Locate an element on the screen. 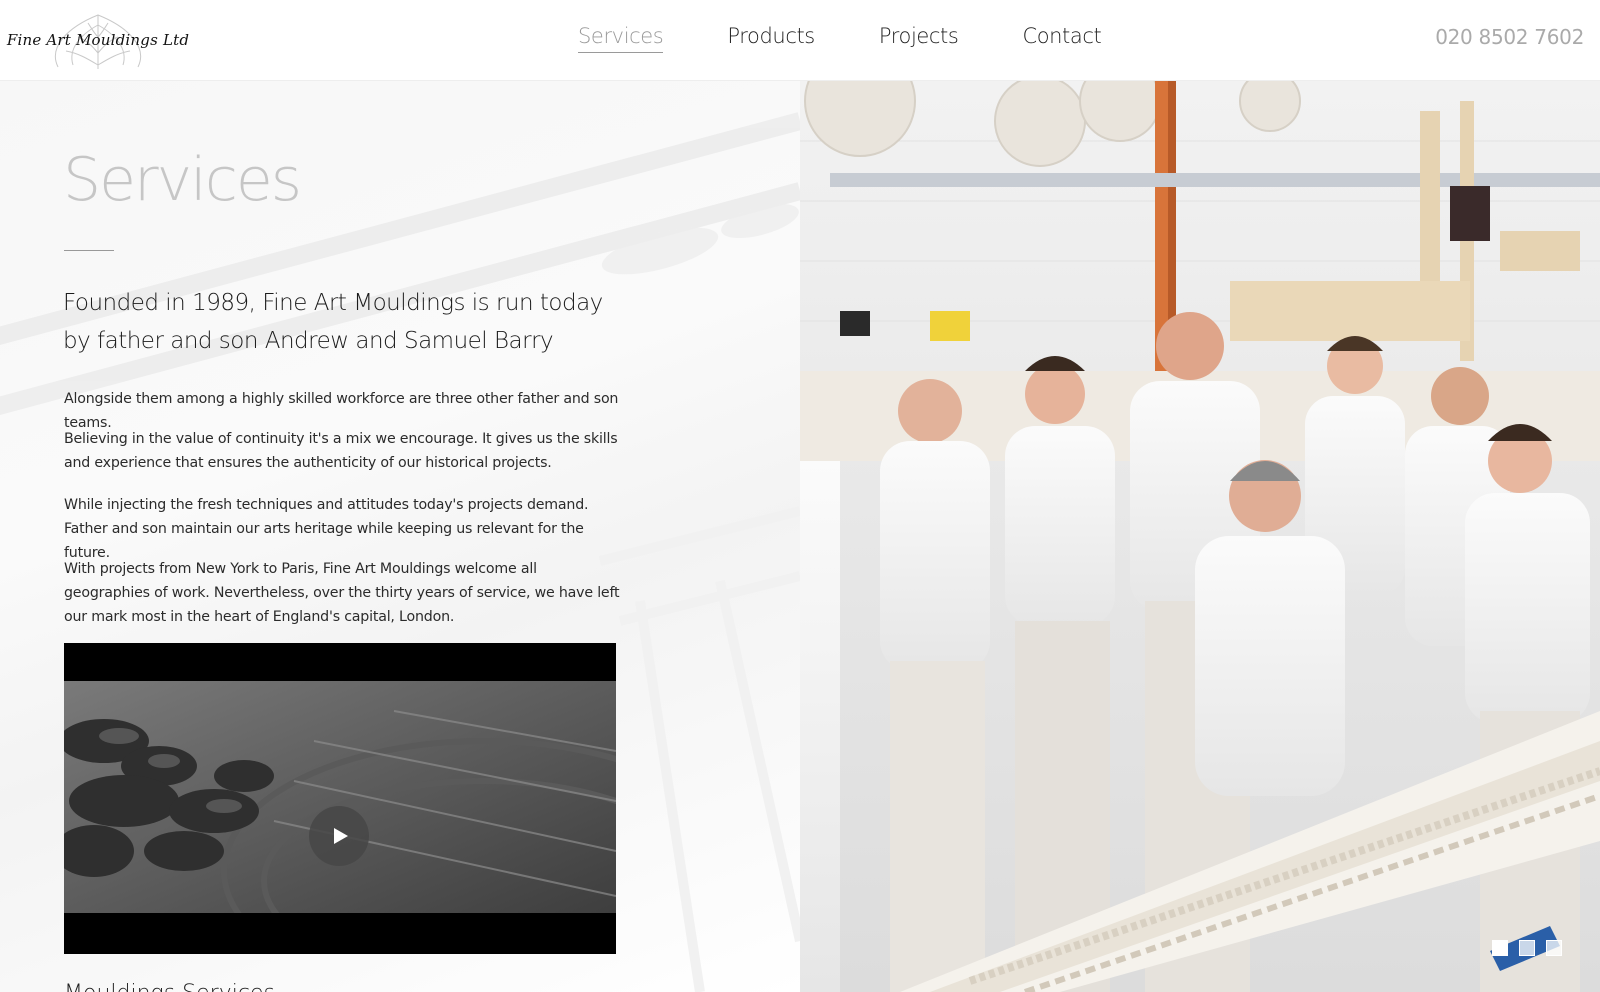 This screenshot has height=992, width=1600. nav-services: Services is located at coordinates (621, 38).